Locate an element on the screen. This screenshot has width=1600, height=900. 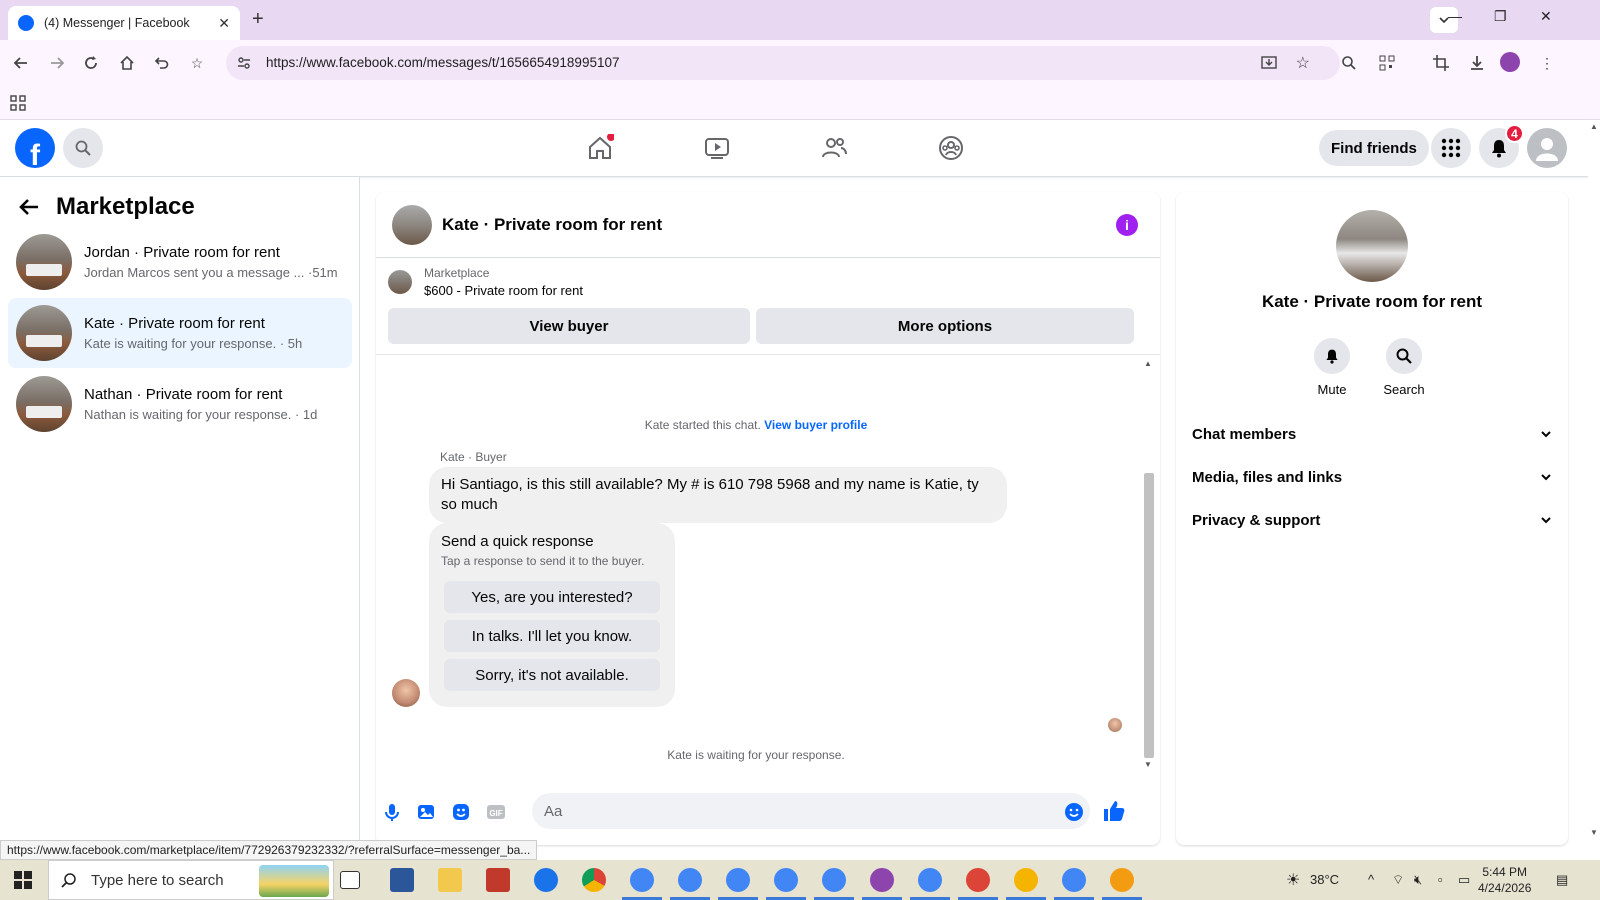
crop-screenshot-icon is located at coordinates (1441, 63).